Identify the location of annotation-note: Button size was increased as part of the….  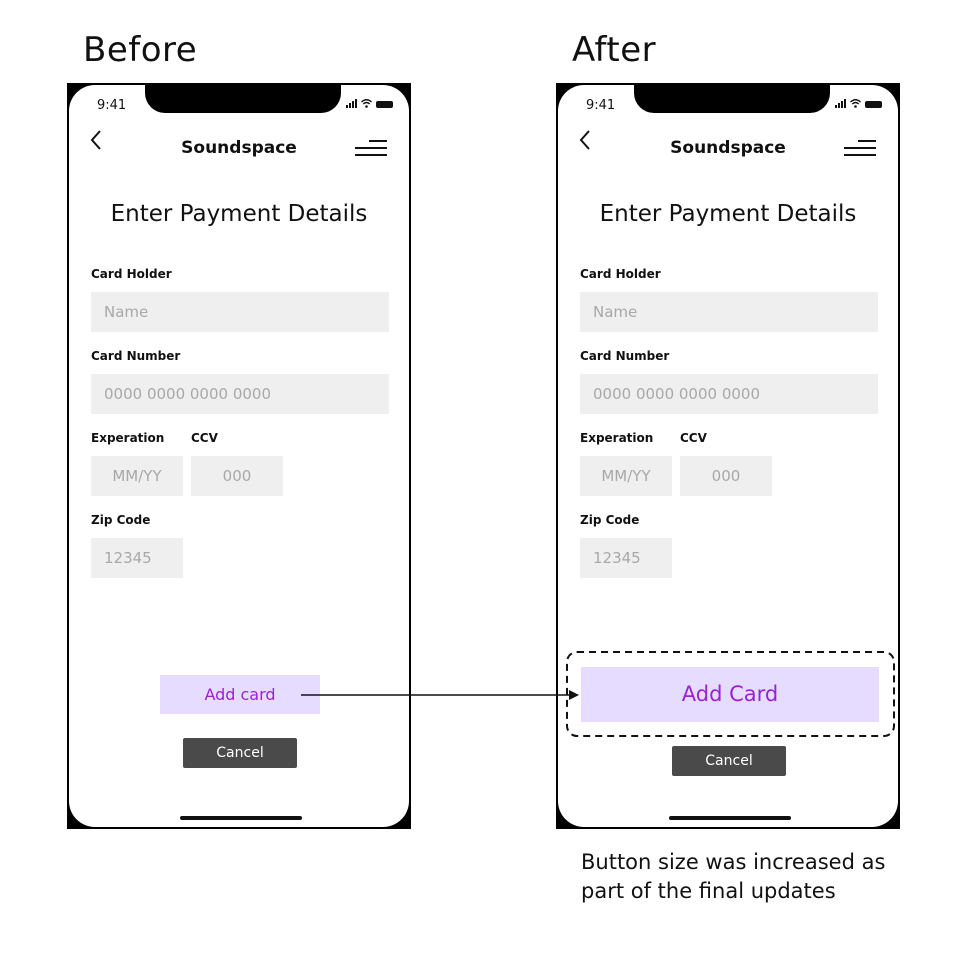
(733, 876).